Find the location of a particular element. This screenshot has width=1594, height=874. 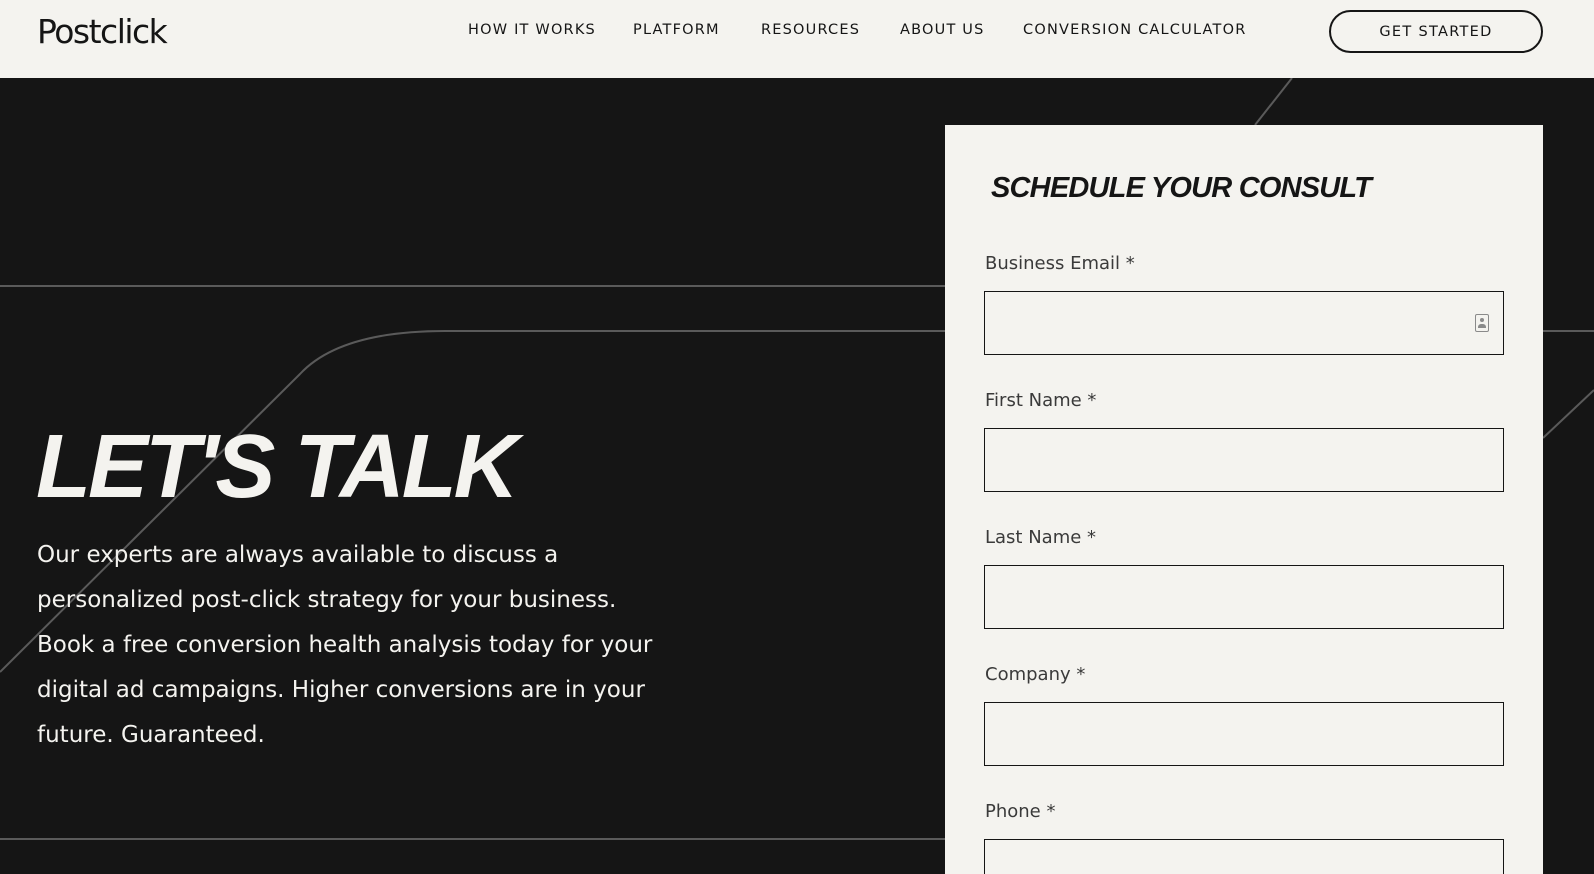

phone-field is located at coordinates (1244, 856).